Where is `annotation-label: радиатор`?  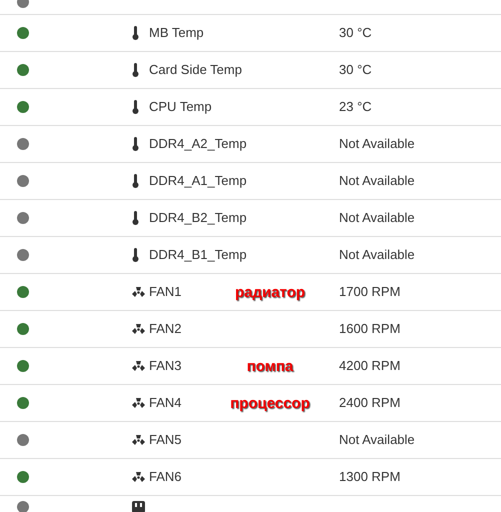 annotation-label: радиатор is located at coordinates (270, 292).